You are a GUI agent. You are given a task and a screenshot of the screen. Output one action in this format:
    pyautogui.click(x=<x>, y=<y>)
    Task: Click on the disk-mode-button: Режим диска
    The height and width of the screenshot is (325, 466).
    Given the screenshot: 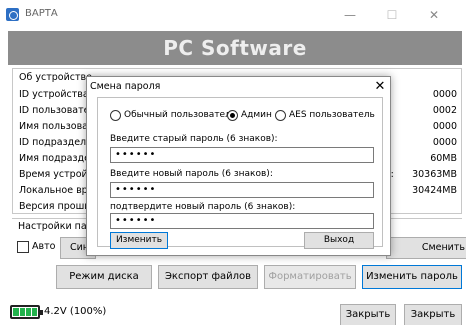 What is the action you would take?
    pyautogui.click(x=104, y=277)
    